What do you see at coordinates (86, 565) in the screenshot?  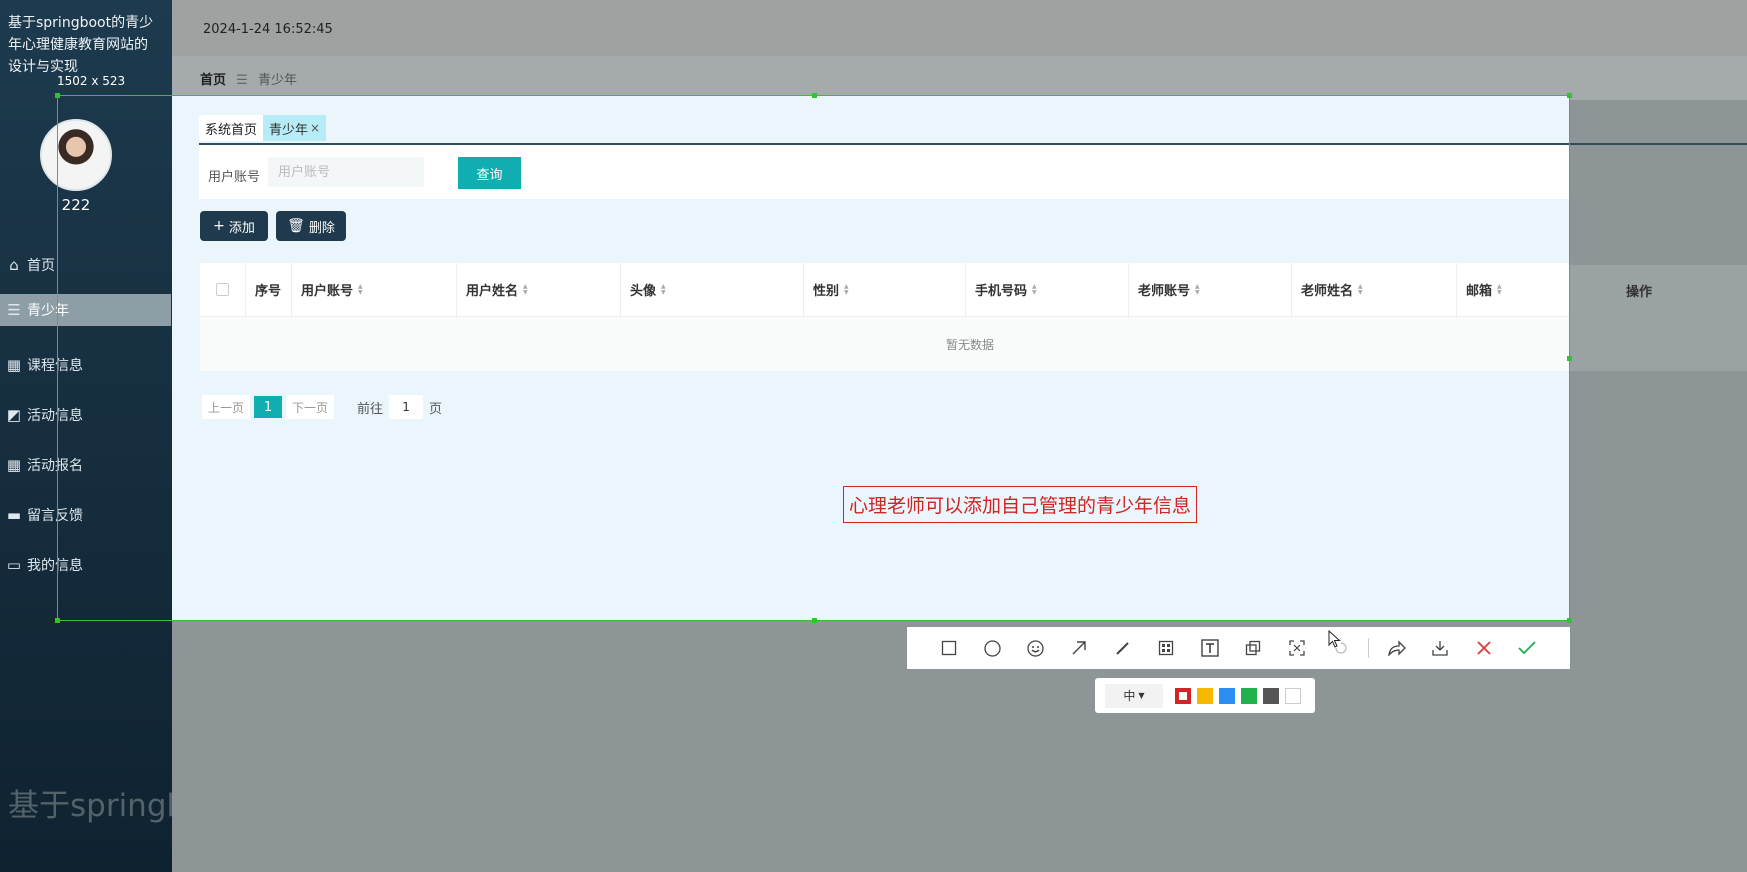 I see `sidebar-item-my-info: ▭ 我的信息` at bounding box center [86, 565].